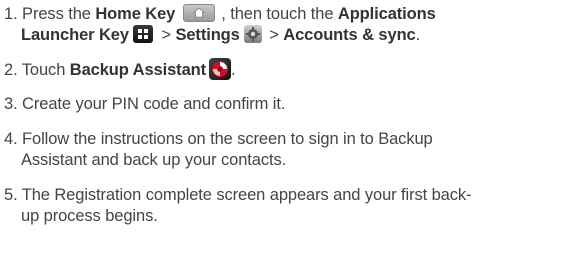  Describe the element at coordinates (199, 13) in the screenshot. I see `home-key-icon` at that location.